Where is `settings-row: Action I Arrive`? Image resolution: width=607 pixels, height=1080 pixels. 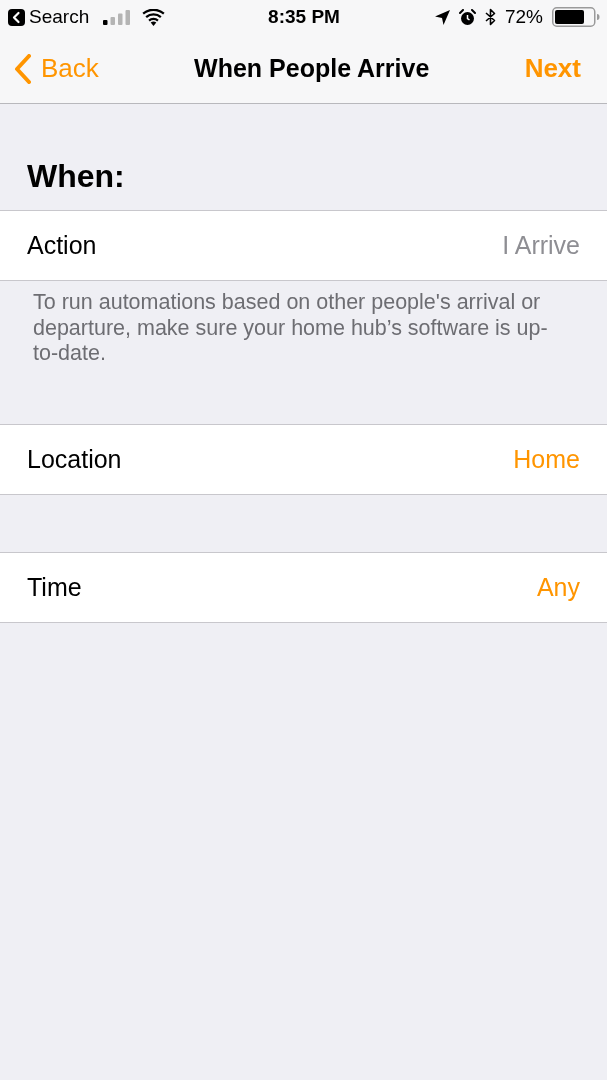
settings-row: Action I Arrive is located at coordinates (303, 245).